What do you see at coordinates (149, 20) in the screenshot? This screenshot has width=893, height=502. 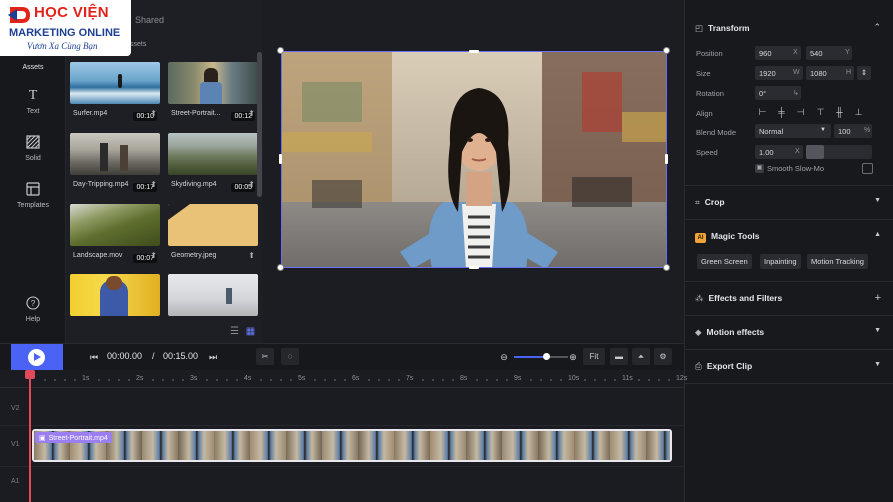 I see `tab-shared: Shared` at bounding box center [149, 20].